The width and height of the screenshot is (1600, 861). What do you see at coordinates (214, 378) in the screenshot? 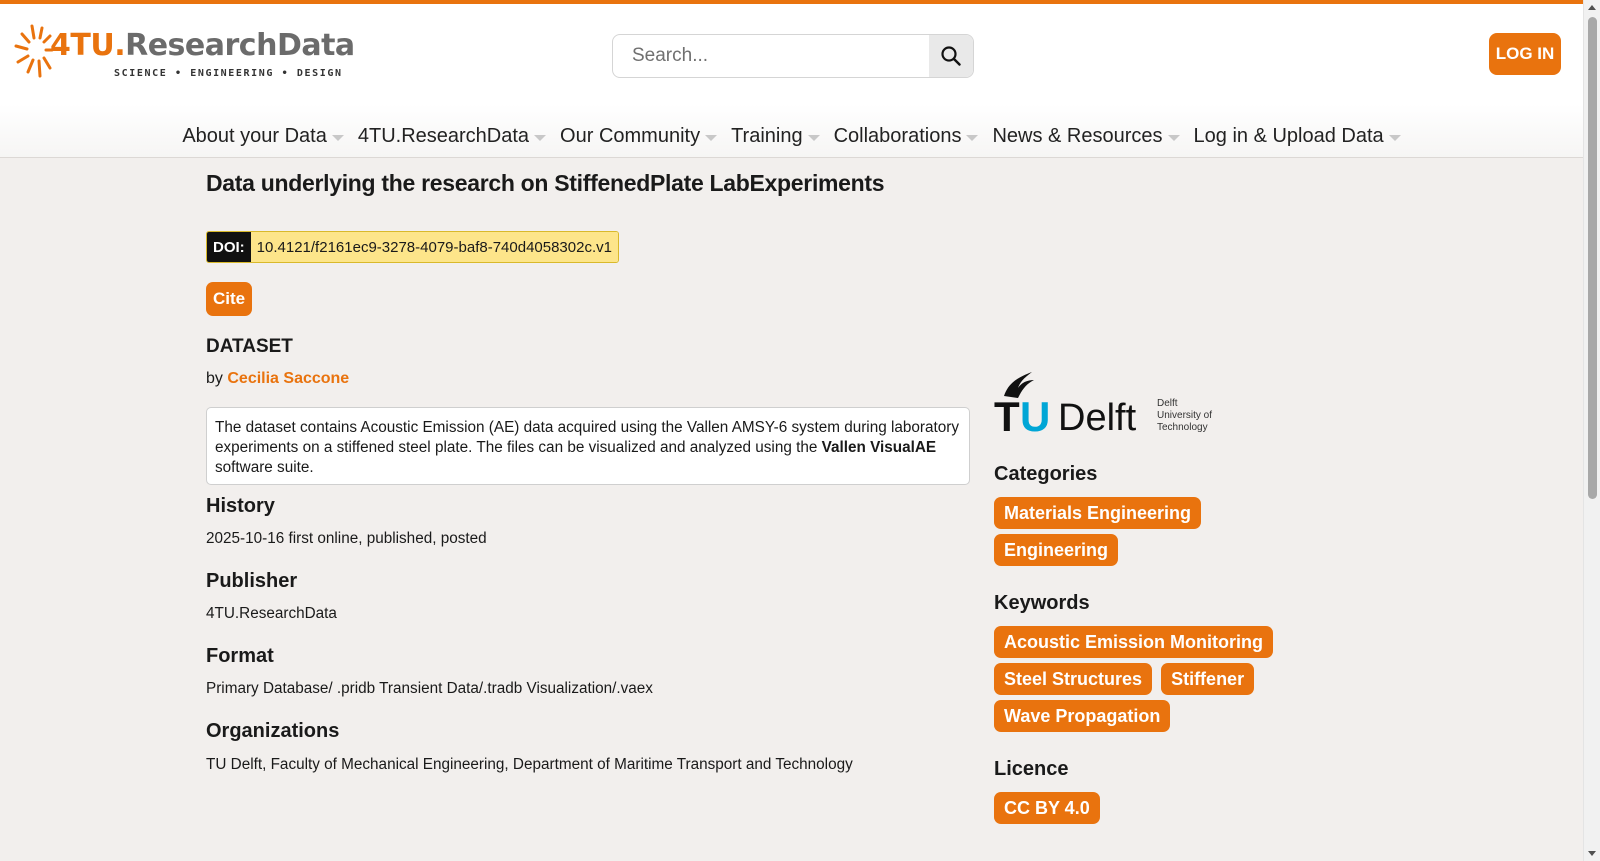
I see `by-prefix: by` at bounding box center [214, 378].